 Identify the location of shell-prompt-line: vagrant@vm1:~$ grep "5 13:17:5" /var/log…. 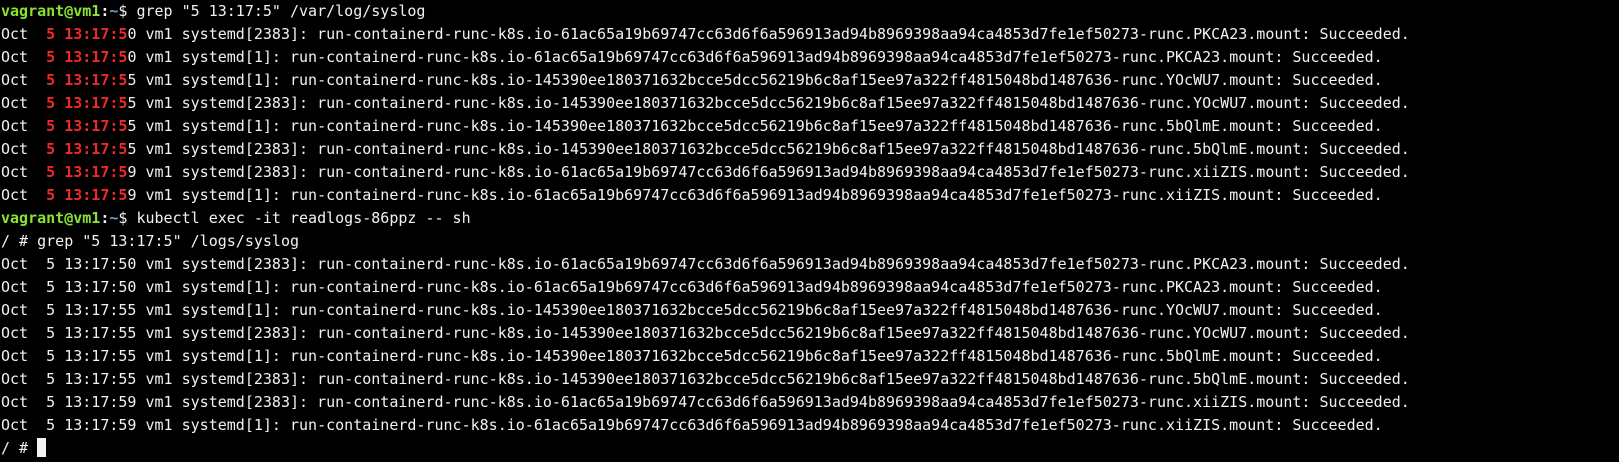
(810, 11).